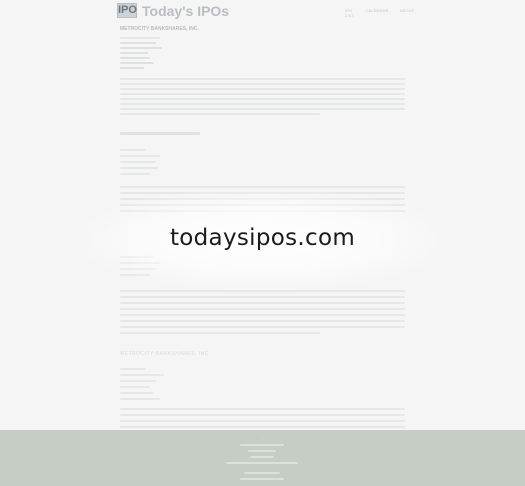 The image size is (525, 486). I want to click on top-nav: IPO LIST CALENDAR ABOUT, so click(379, 13).